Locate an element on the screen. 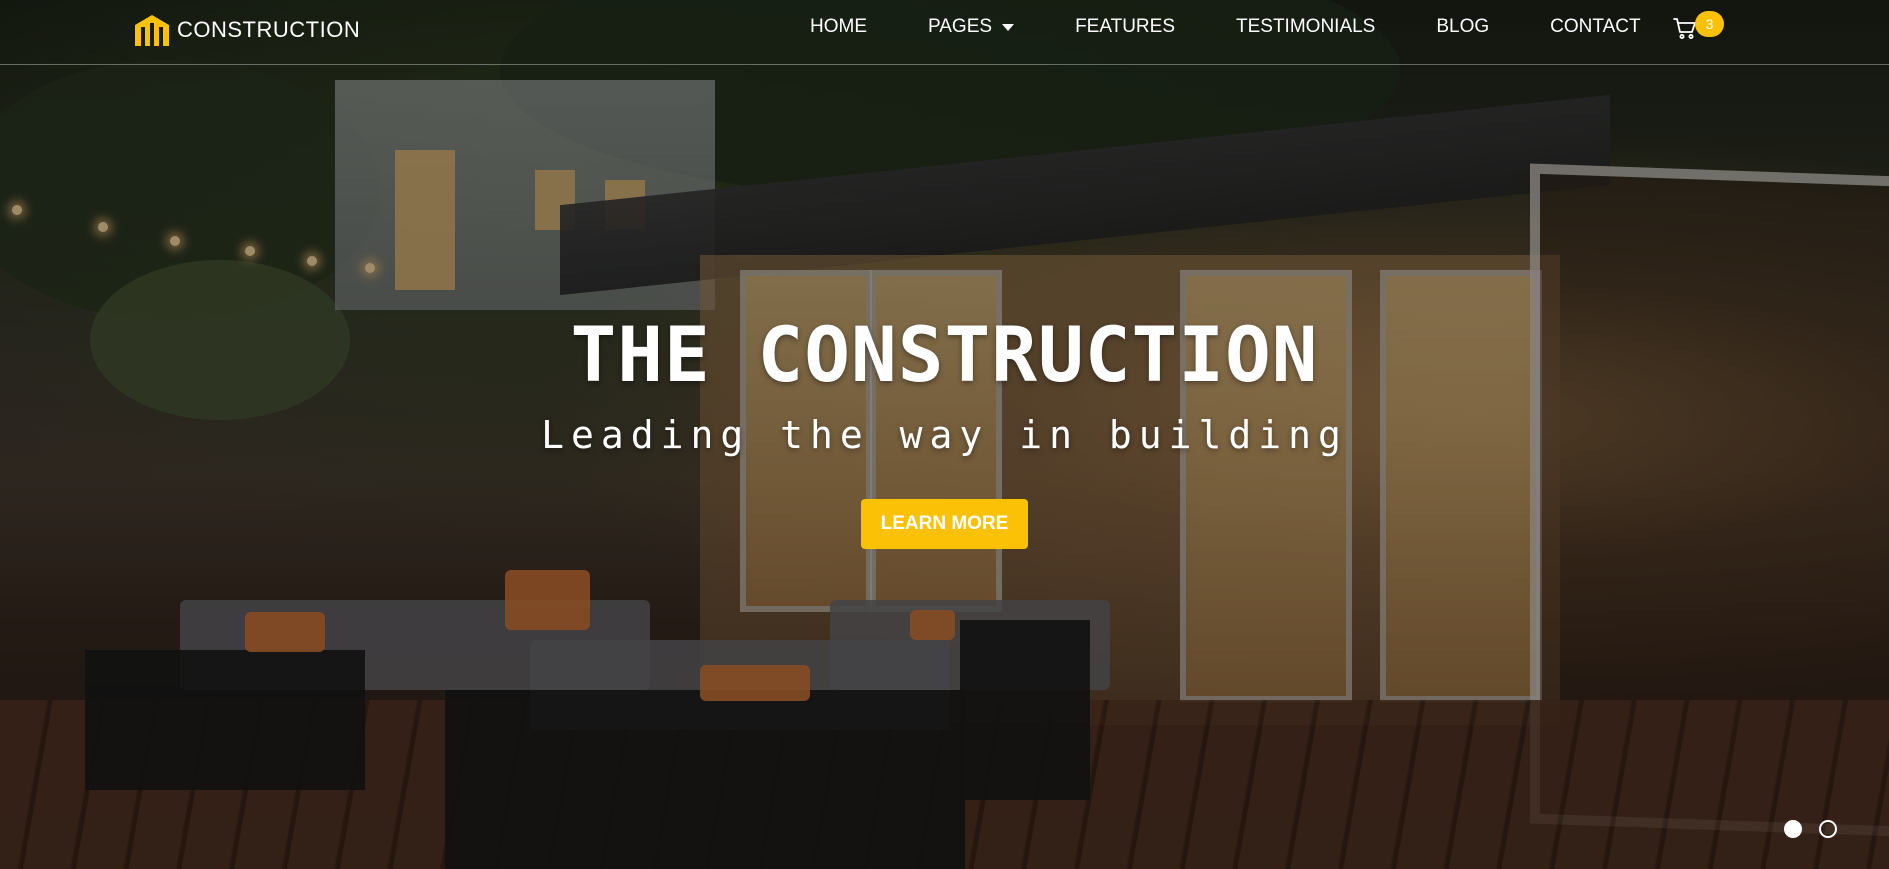  cart-icon is located at coordinates (1684, 28).